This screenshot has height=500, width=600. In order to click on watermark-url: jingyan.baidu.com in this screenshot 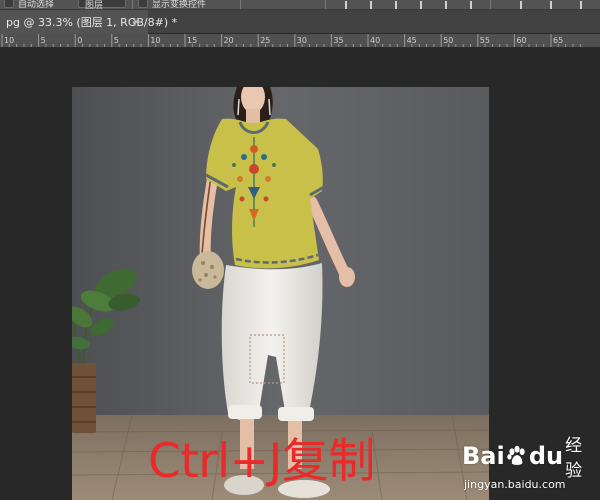, I will do `click(515, 484)`.